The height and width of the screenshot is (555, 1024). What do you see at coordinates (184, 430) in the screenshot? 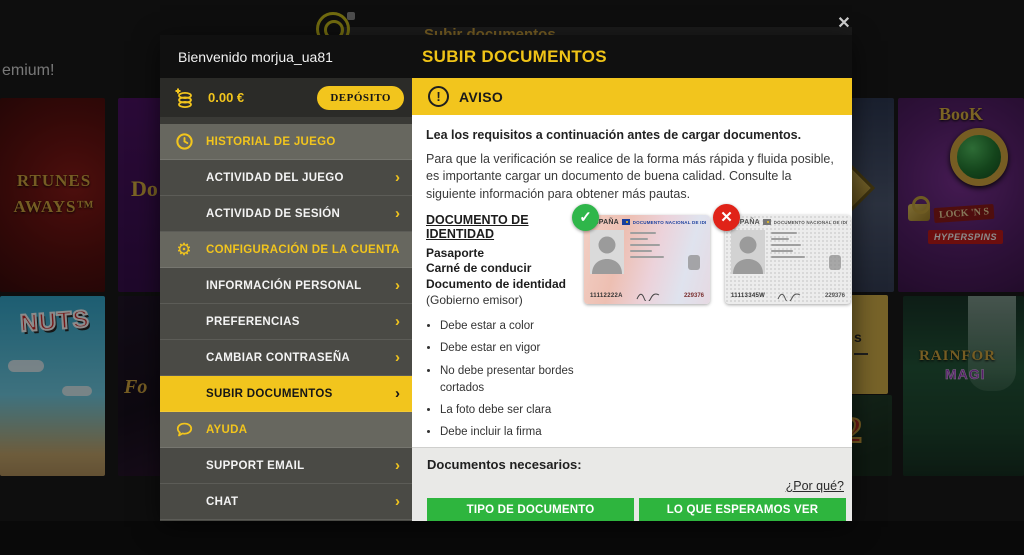
I see `chat-bubble-icon` at bounding box center [184, 430].